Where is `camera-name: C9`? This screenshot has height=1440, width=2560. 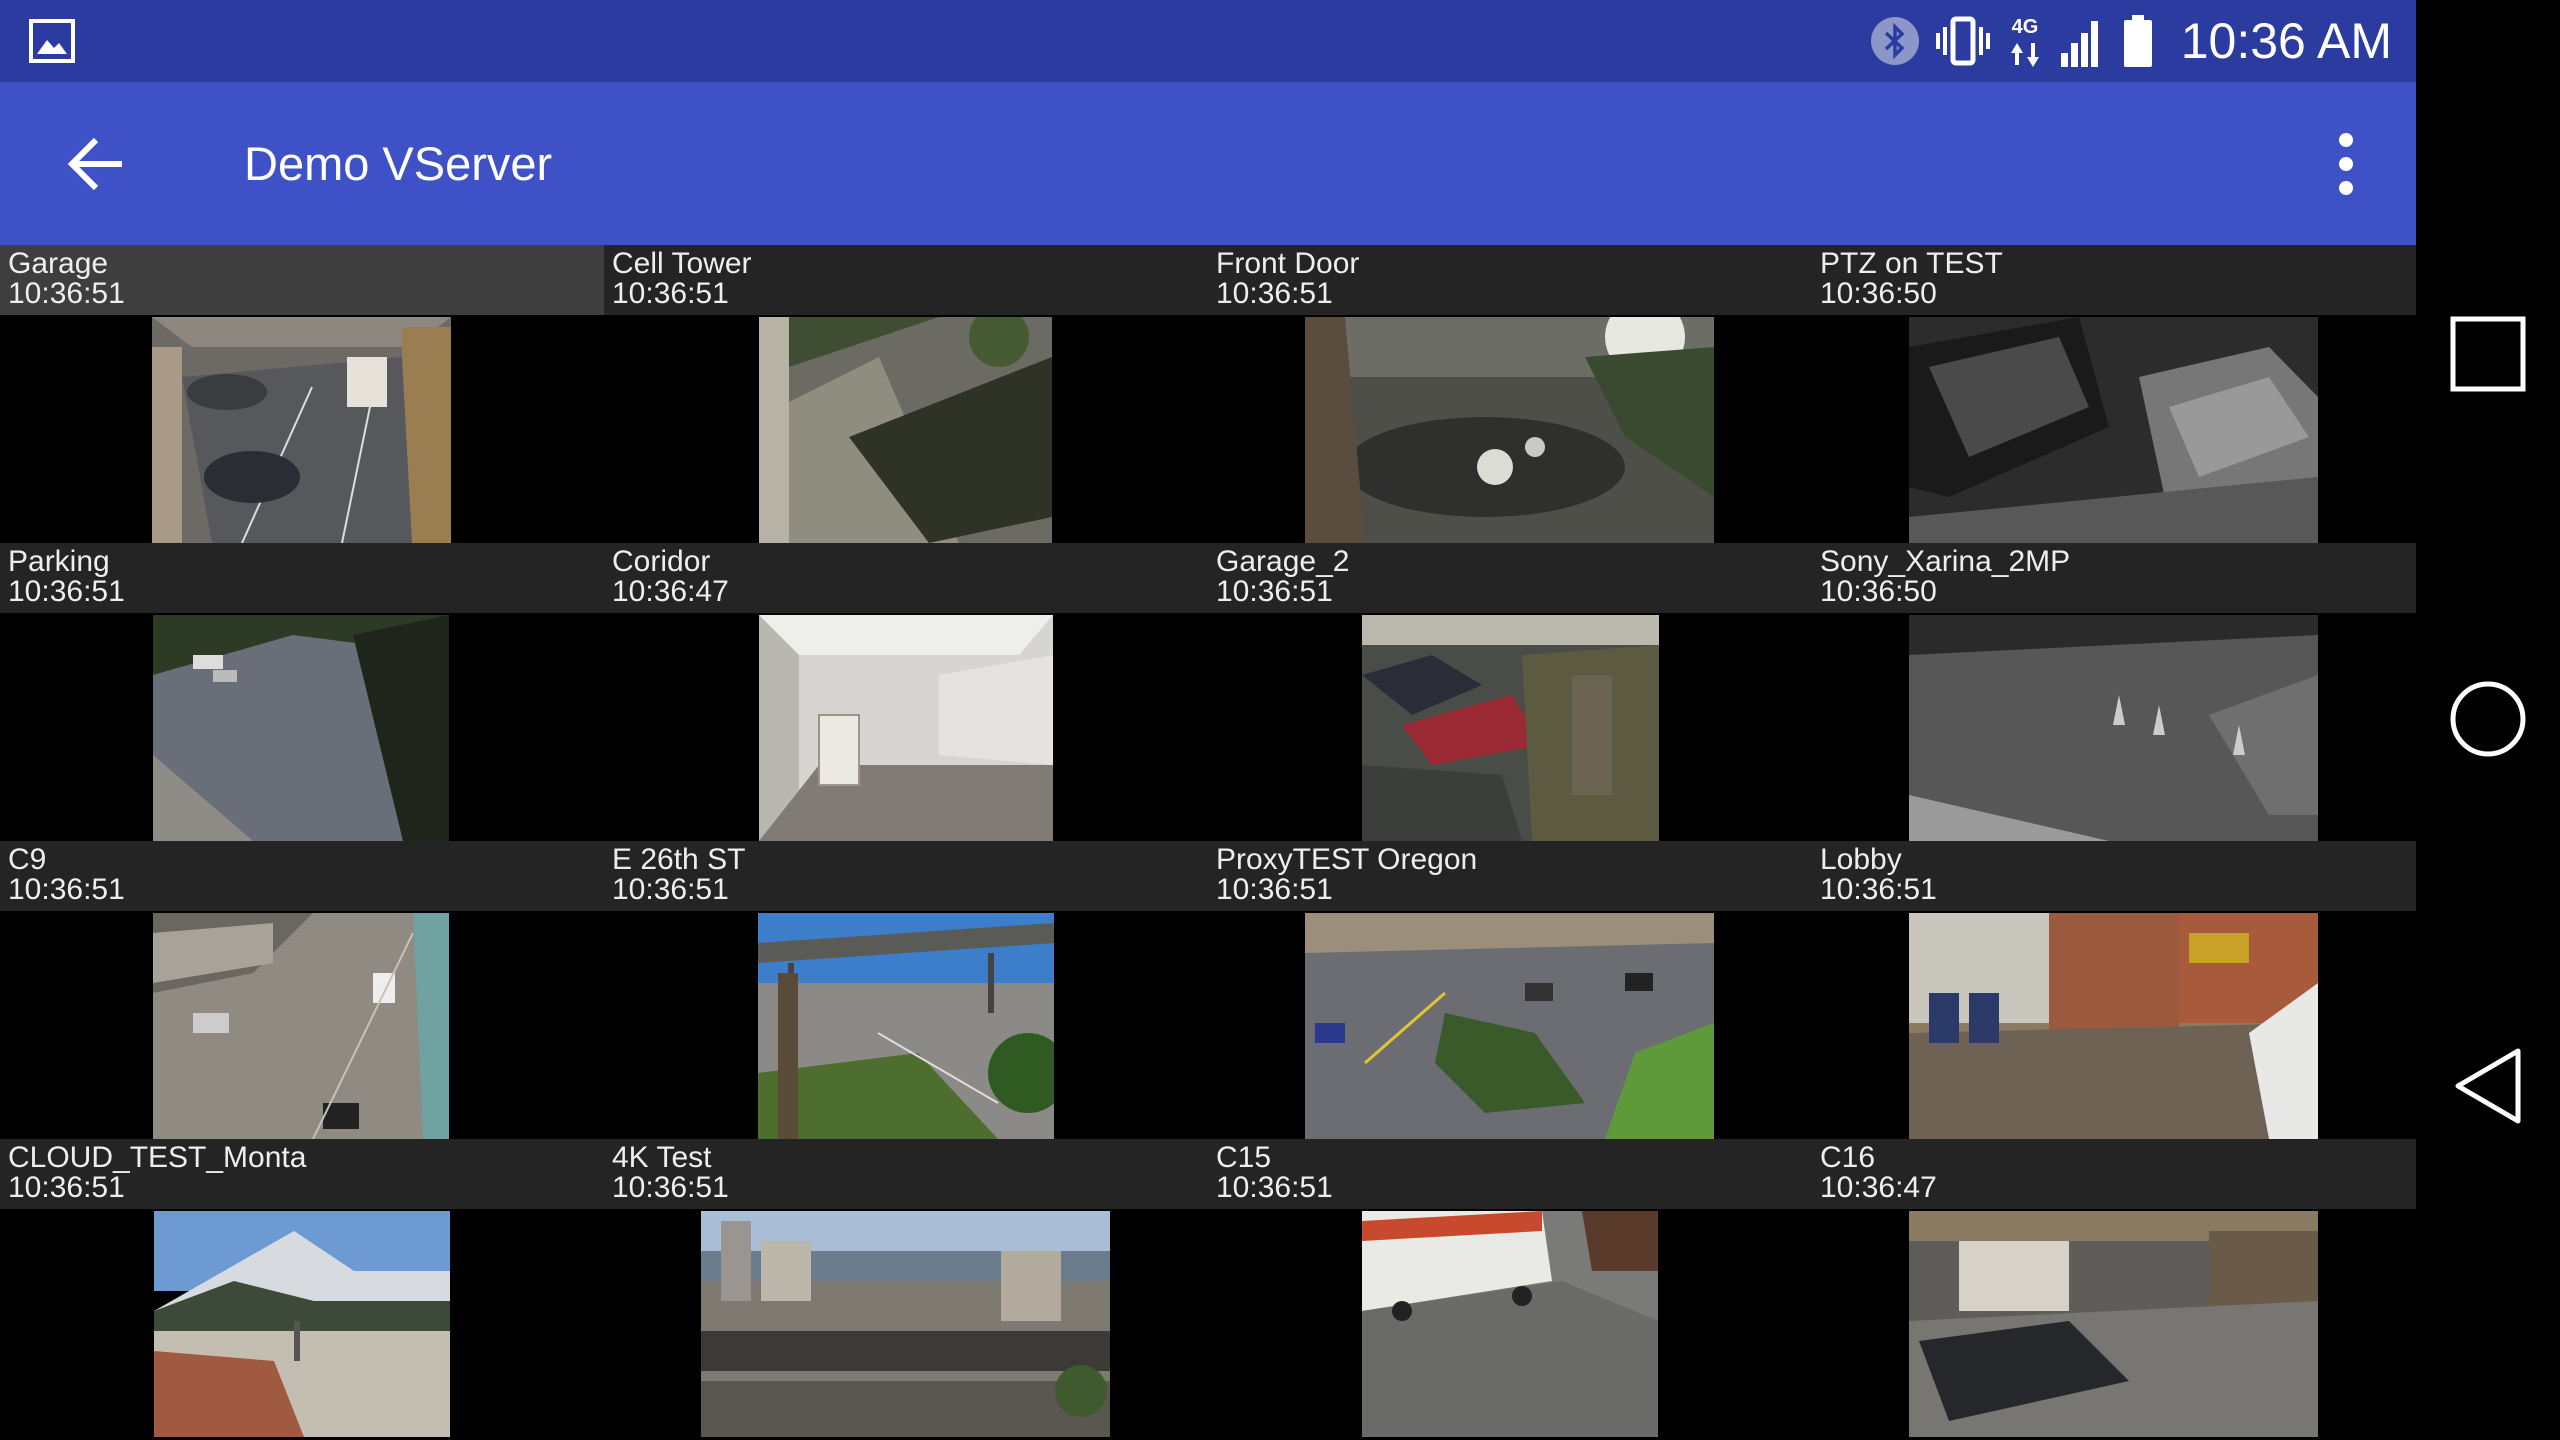 camera-name: C9 is located at coordinates (27, 859).